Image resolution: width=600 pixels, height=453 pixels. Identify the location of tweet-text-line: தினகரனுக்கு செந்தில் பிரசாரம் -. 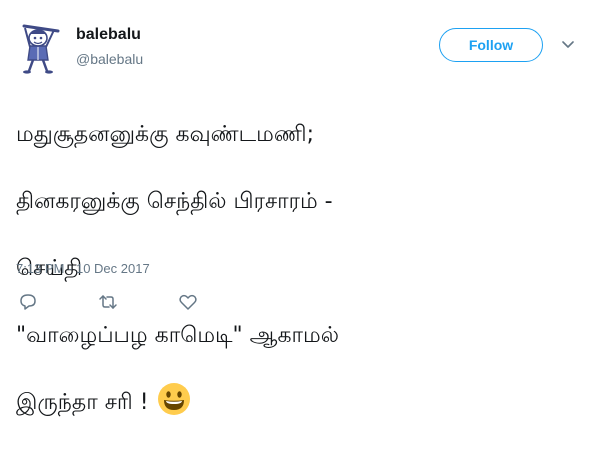
(174, 201).